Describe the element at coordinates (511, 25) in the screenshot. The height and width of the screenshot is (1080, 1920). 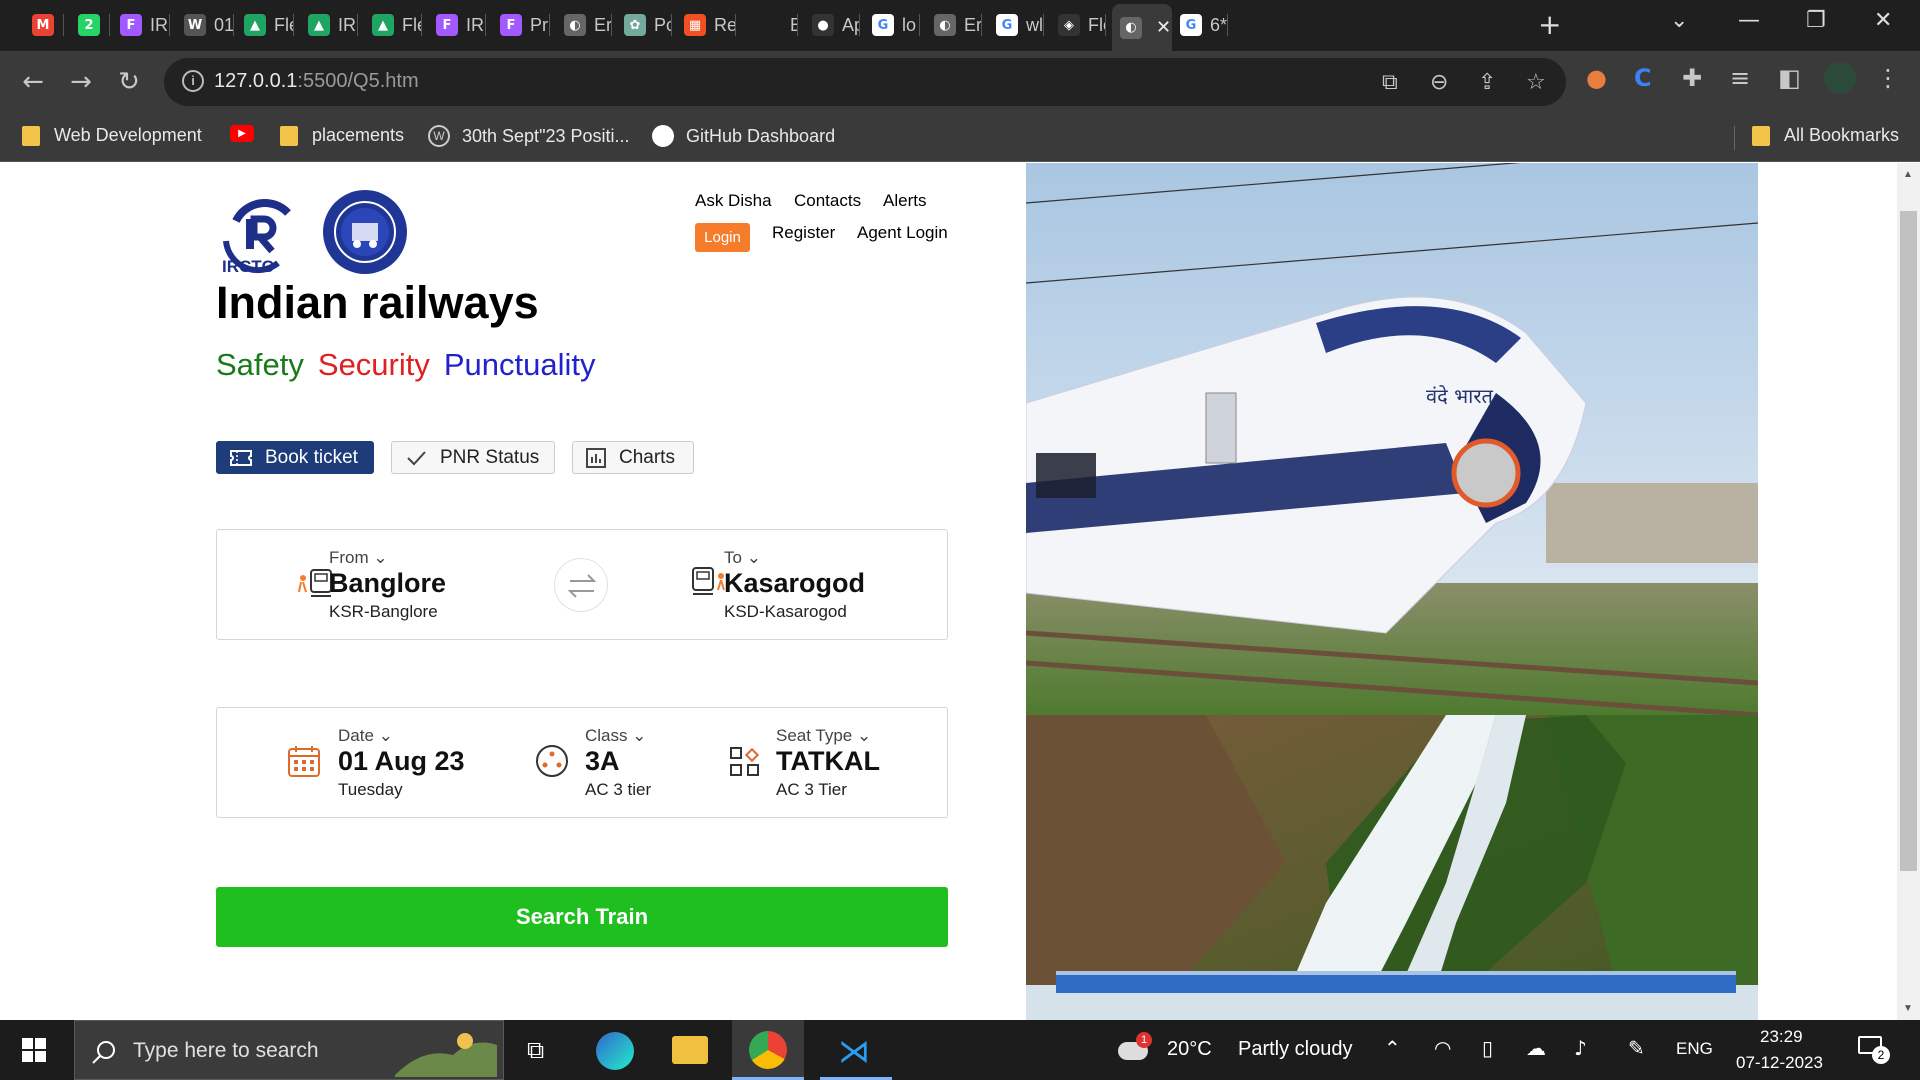
I see `figma-icon: F` at that location.